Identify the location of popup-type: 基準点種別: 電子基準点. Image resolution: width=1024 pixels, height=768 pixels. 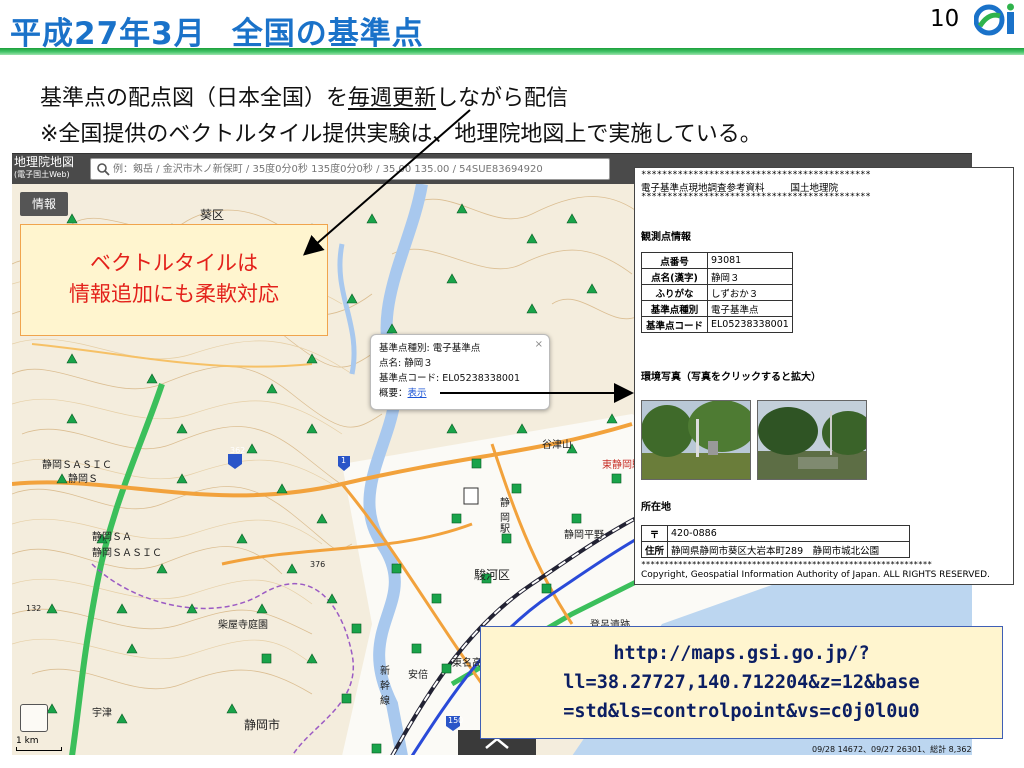
(430, 348).